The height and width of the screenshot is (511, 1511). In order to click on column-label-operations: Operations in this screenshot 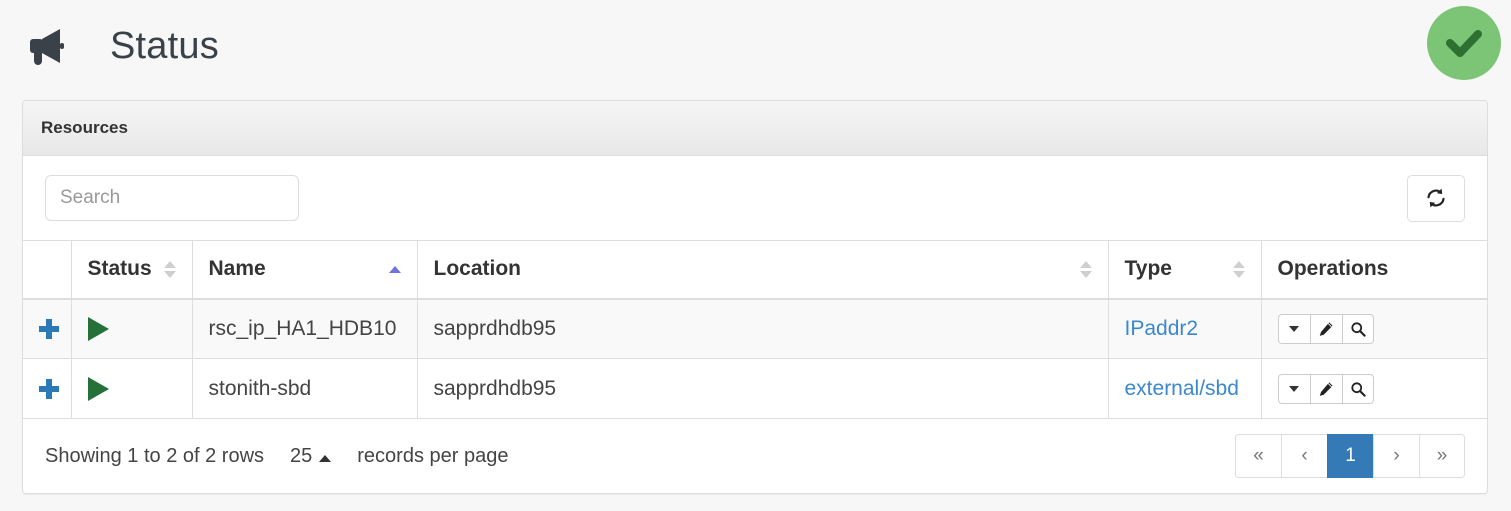, I will do `click(1333, 269)`.